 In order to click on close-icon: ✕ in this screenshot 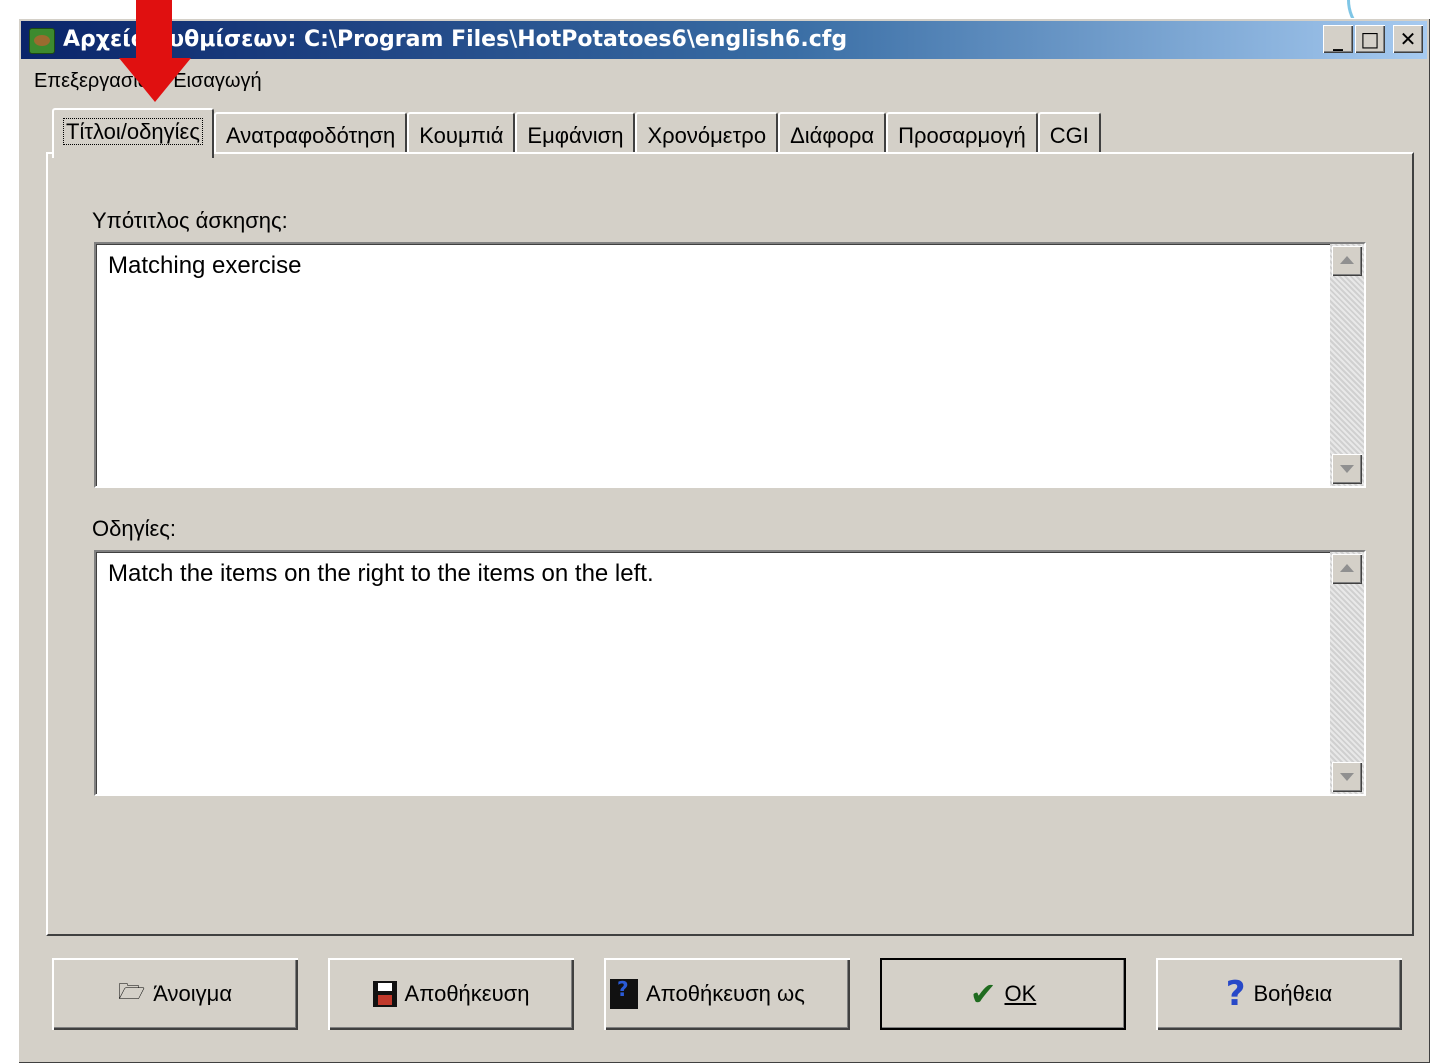, I will do `click(1408, 39)`.